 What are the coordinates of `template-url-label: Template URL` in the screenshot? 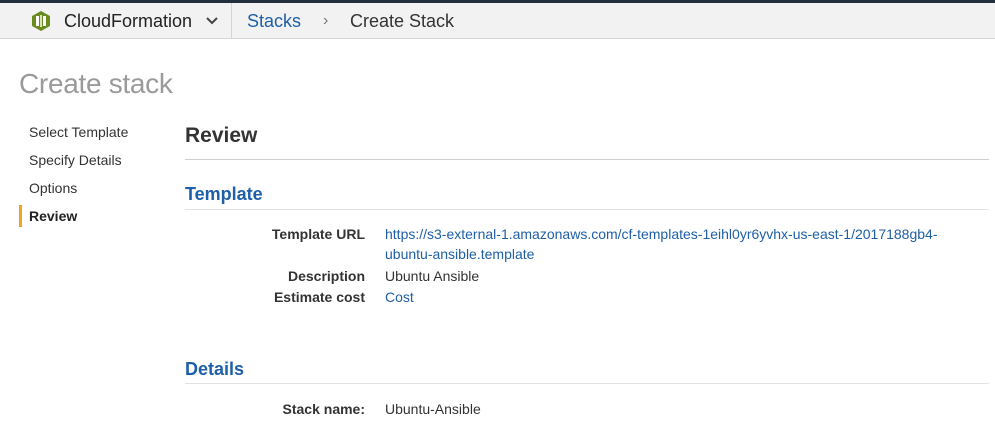 It's located at (318, 234).